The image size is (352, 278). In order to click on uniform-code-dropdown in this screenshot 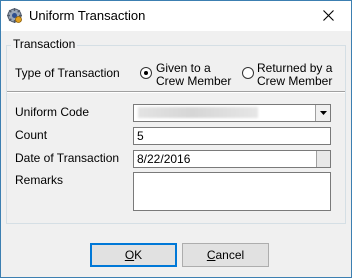, I will do `click(232, 113)`.